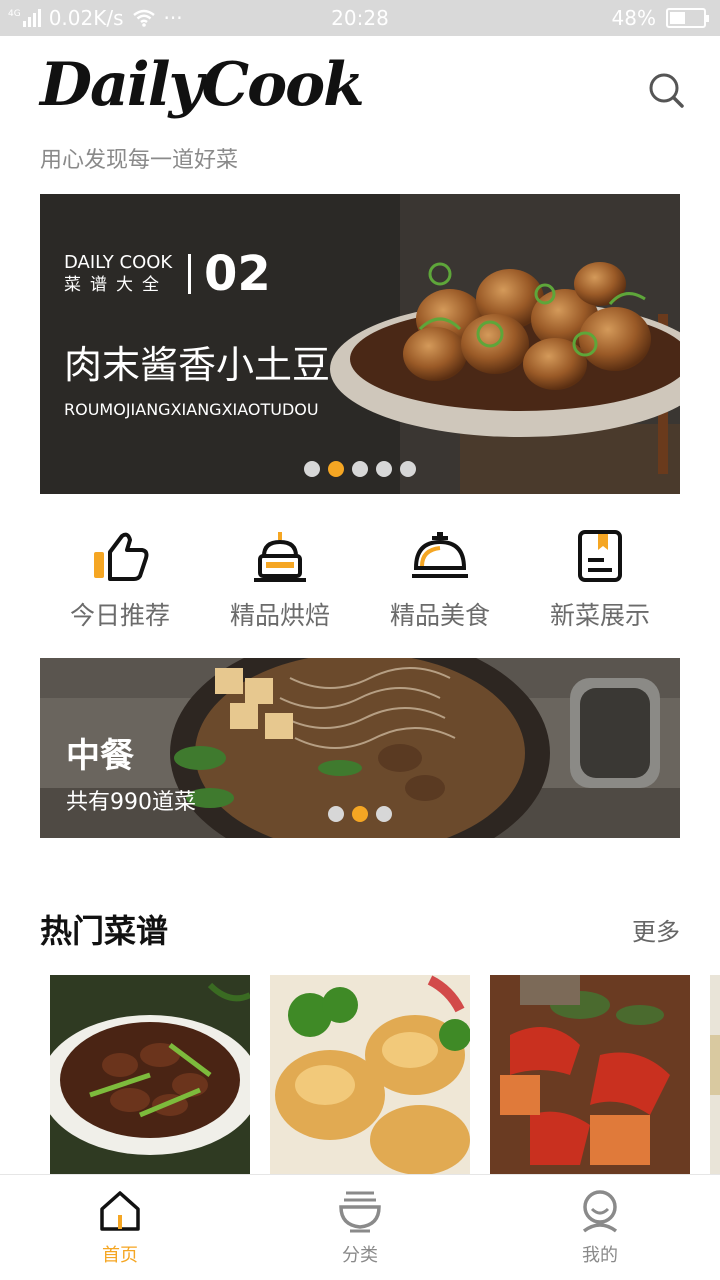  What do you see at coordinates (600, 585) in the screenshot?
I see `category-new-dishes: 新菜展示` at bounding box center [600, 585].